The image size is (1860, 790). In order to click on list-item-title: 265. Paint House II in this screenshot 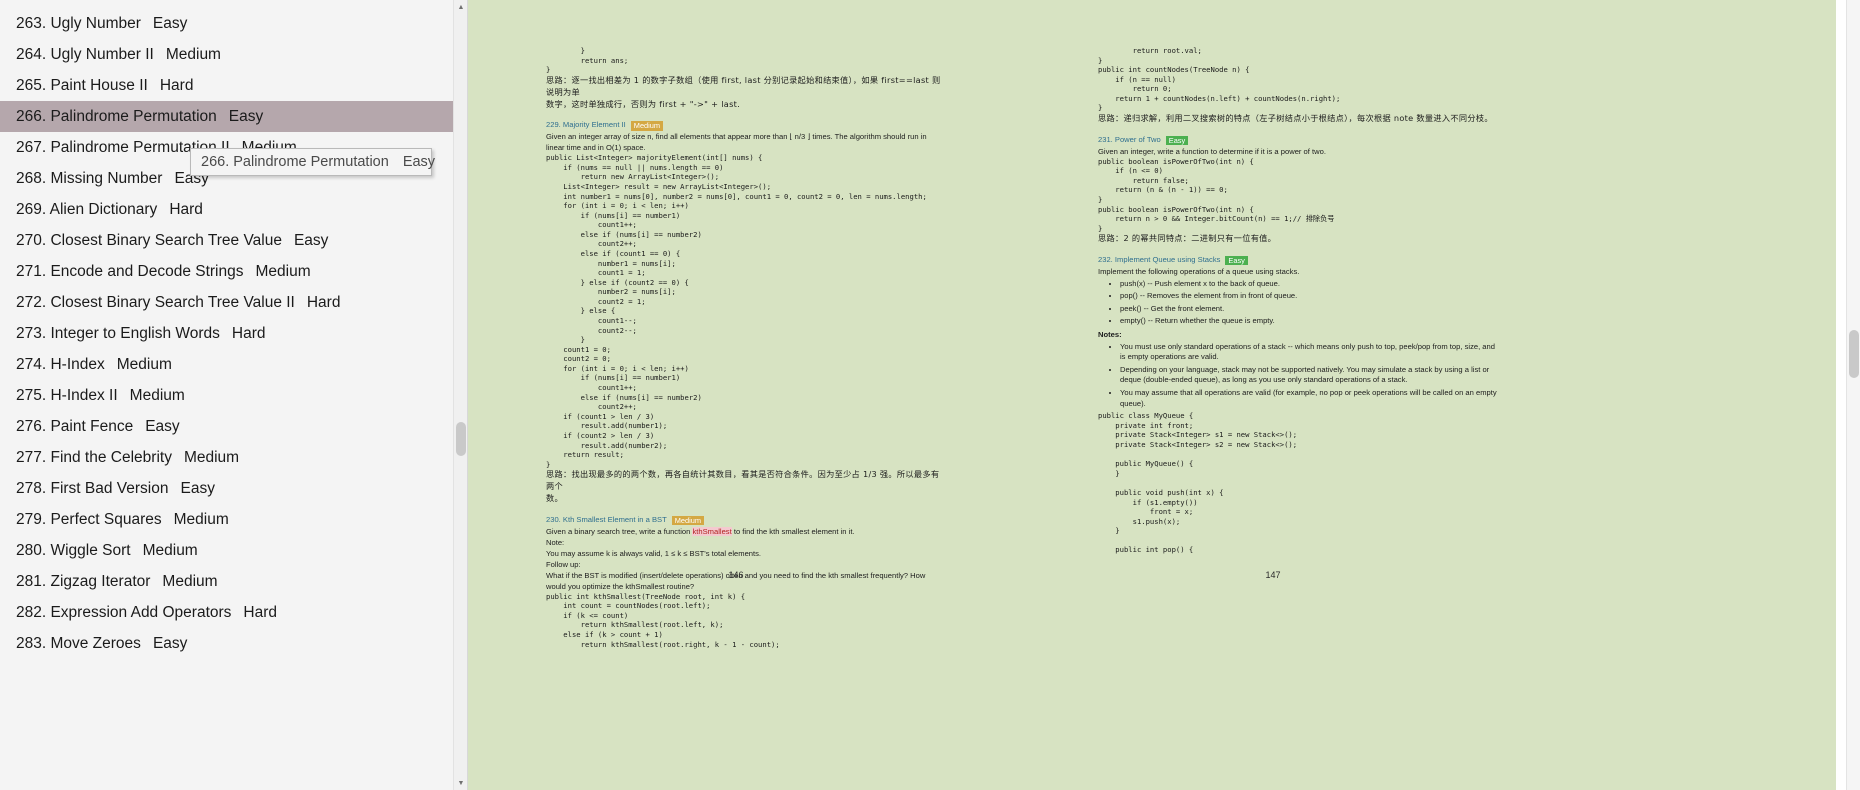, I will do `click(82, 85)`.